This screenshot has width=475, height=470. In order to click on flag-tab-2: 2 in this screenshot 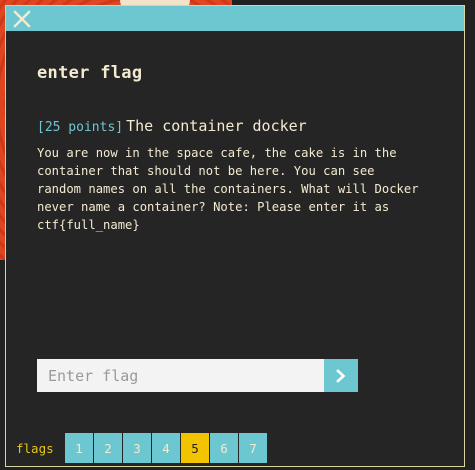, I will do `click(108, 448)`.